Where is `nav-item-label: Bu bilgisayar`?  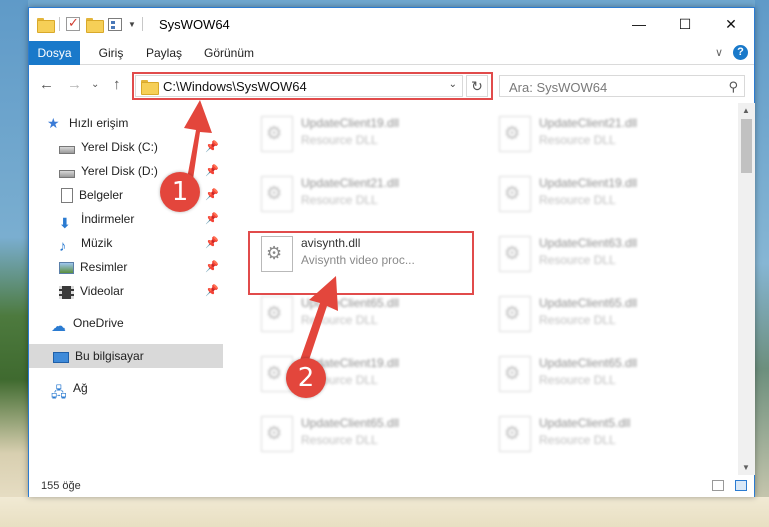 nav-item-label: Bu bilgisayar is located at coordinates (109, 356).